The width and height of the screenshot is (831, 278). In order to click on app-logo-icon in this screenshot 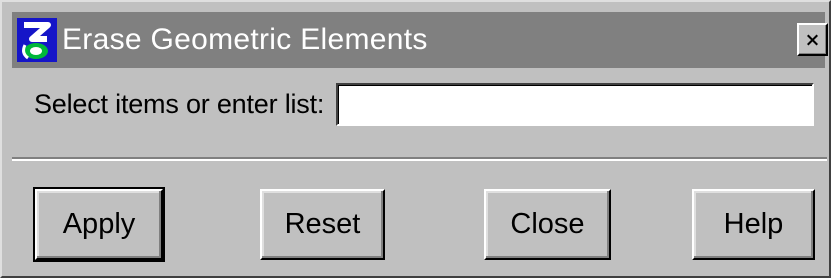, I will do `click(37, 40)`.